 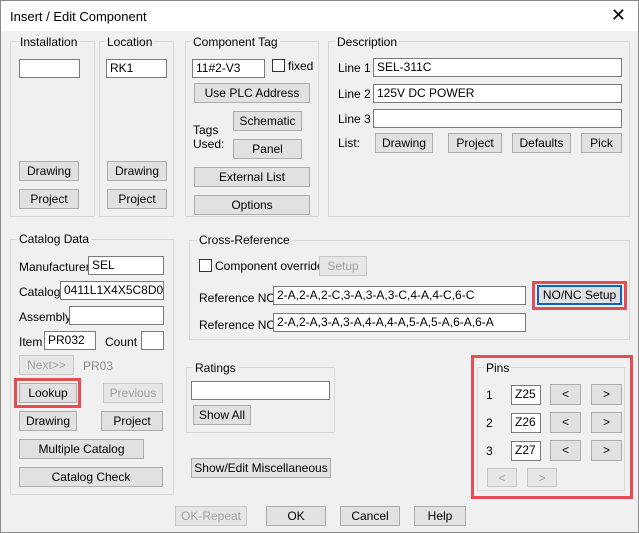 I want to click on cross-reference-legend: Cross-Reference, so click(x=244, y=240).